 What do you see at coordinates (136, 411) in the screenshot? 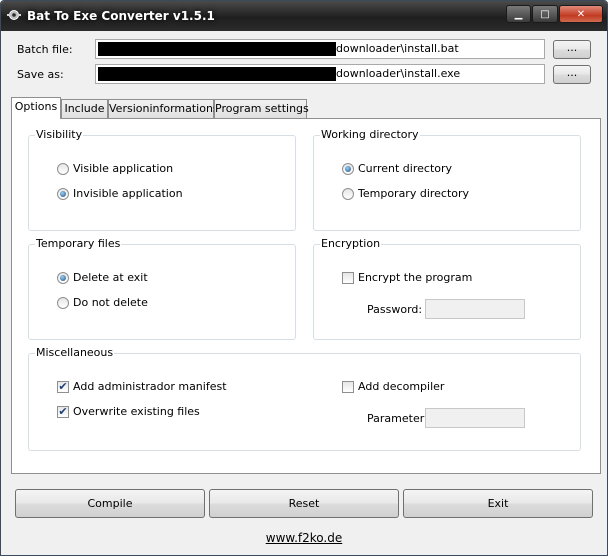
I see `overwrite-files-label: Overwrite existing files` at bounding box center [136, 411].